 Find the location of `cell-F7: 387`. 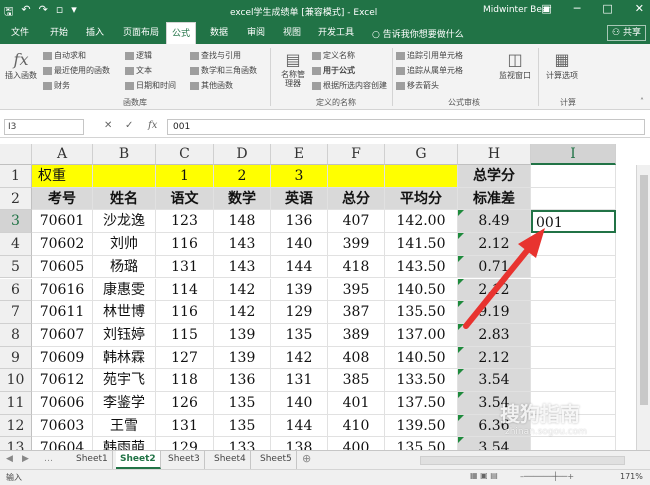

cell-F7: 387 is located at coordinates (356, 312).